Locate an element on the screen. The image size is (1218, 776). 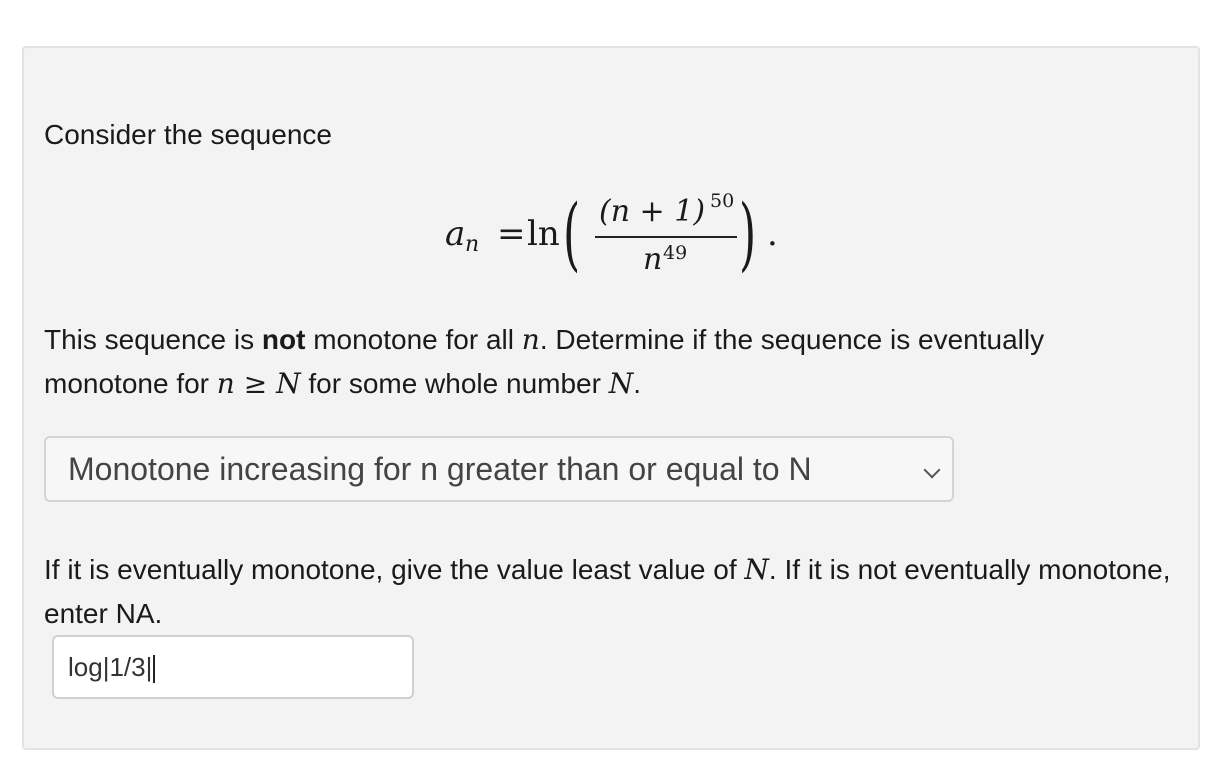
text-cursor is located at coordinates (154, 669).